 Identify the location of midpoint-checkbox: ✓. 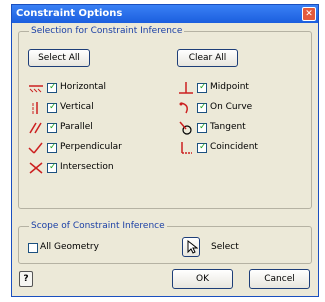
(202, 87).